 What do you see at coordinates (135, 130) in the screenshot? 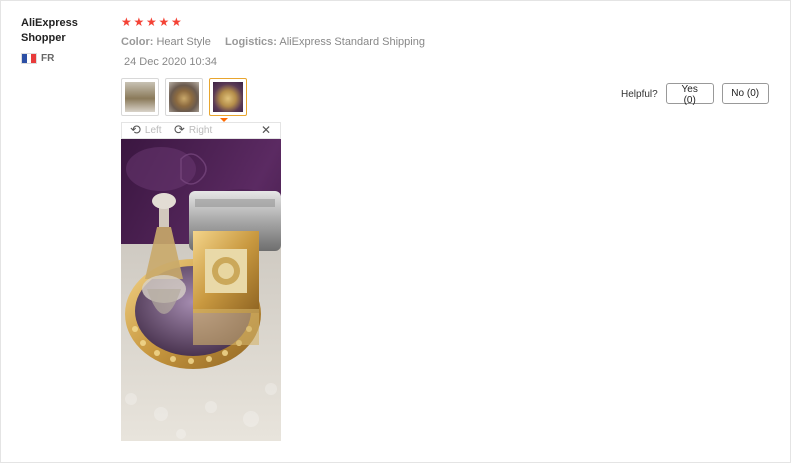
I see `rotate-left-icon: ⟲` at bounding box center [135, 130].